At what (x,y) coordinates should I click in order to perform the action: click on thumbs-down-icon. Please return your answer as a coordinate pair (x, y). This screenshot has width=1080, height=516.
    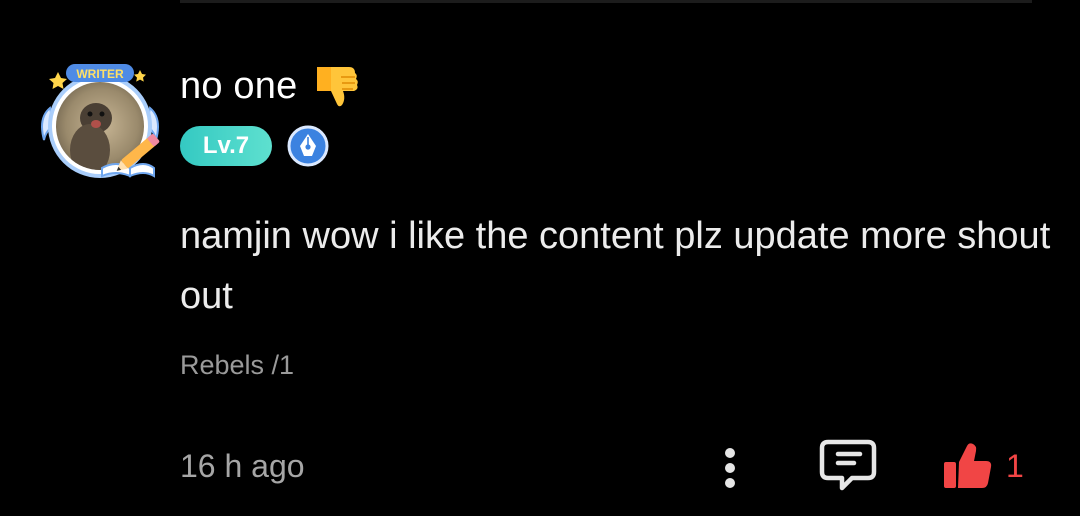
    Looking at the image, I should click on (336, 86).